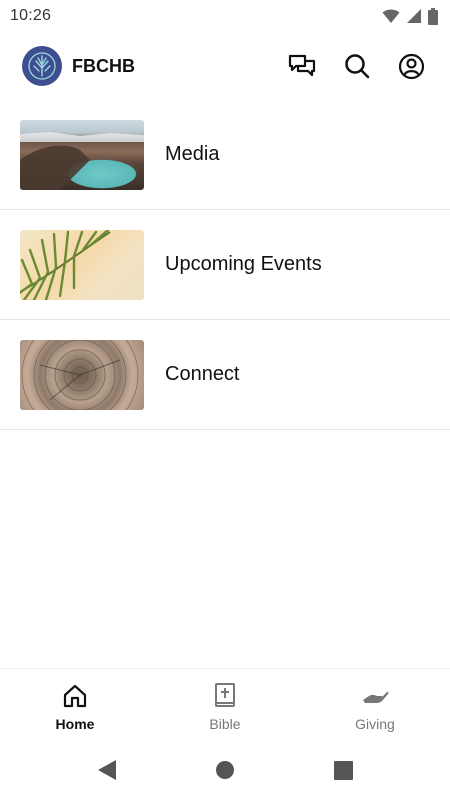  What do you see at coordinates (82, 374) in the screenshot?
I see `connect-thumbnail` at bounding box center [82, 374].